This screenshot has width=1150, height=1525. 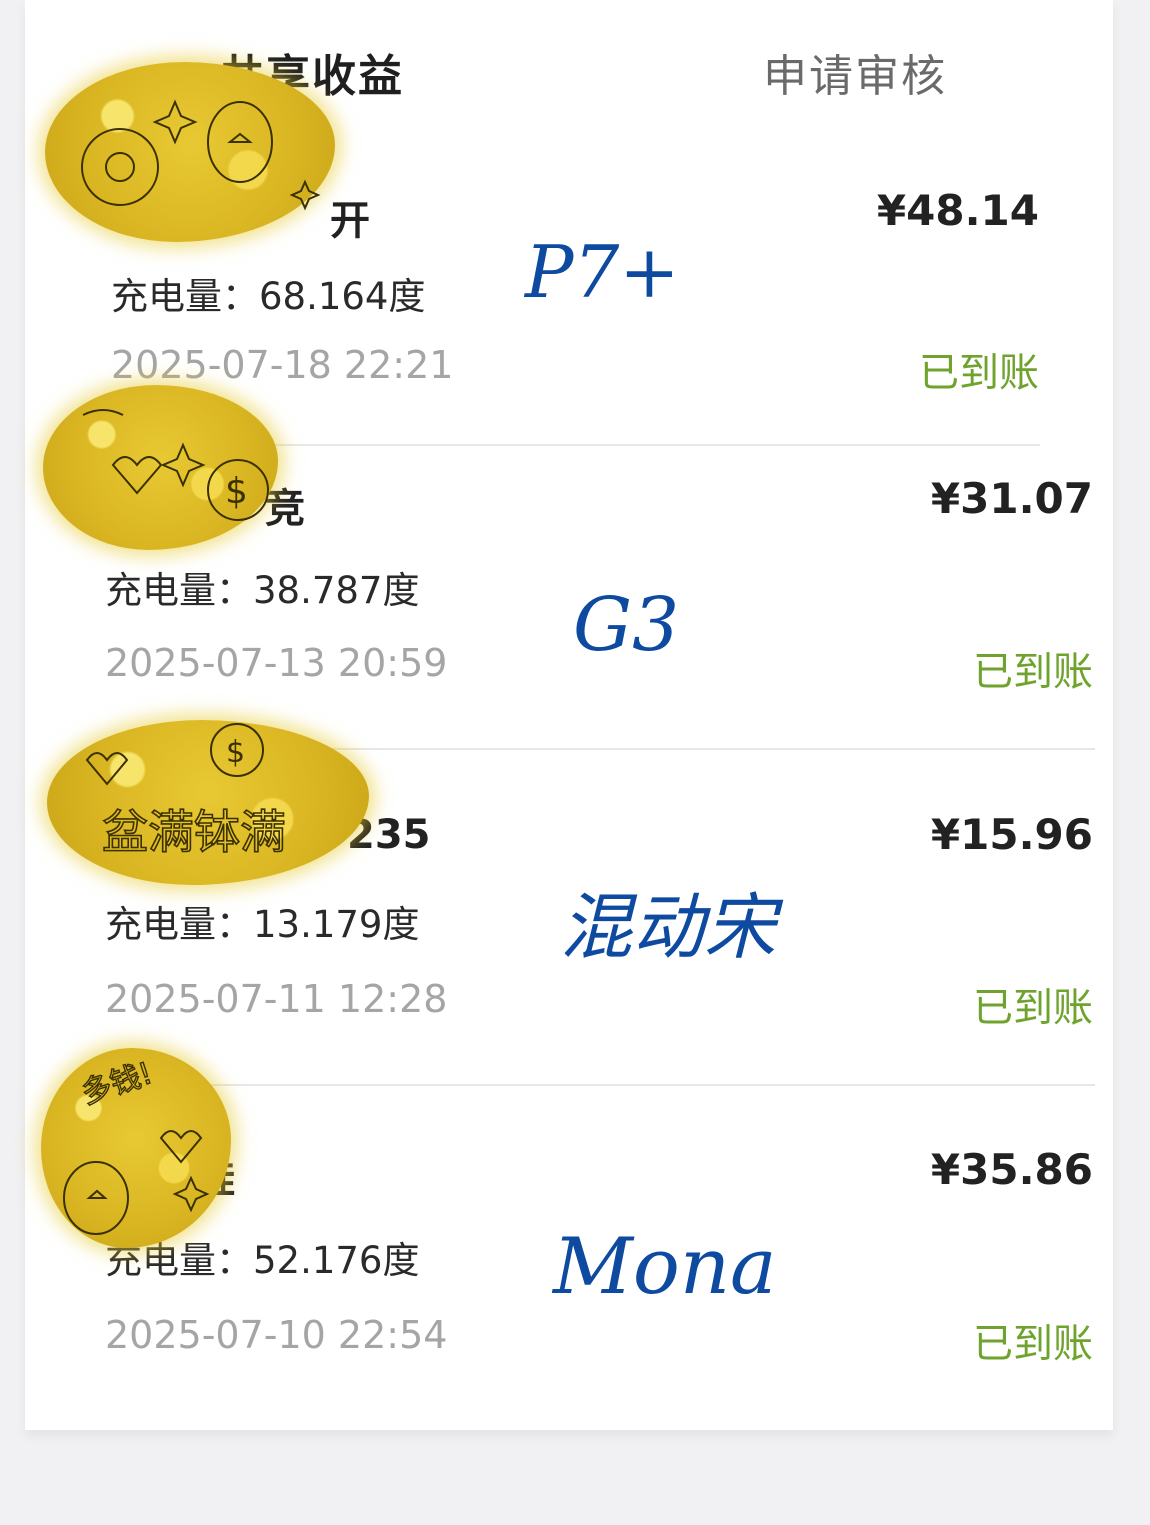 I want to click on handwritten-annotation: P7+, so click(x=602, y=272).